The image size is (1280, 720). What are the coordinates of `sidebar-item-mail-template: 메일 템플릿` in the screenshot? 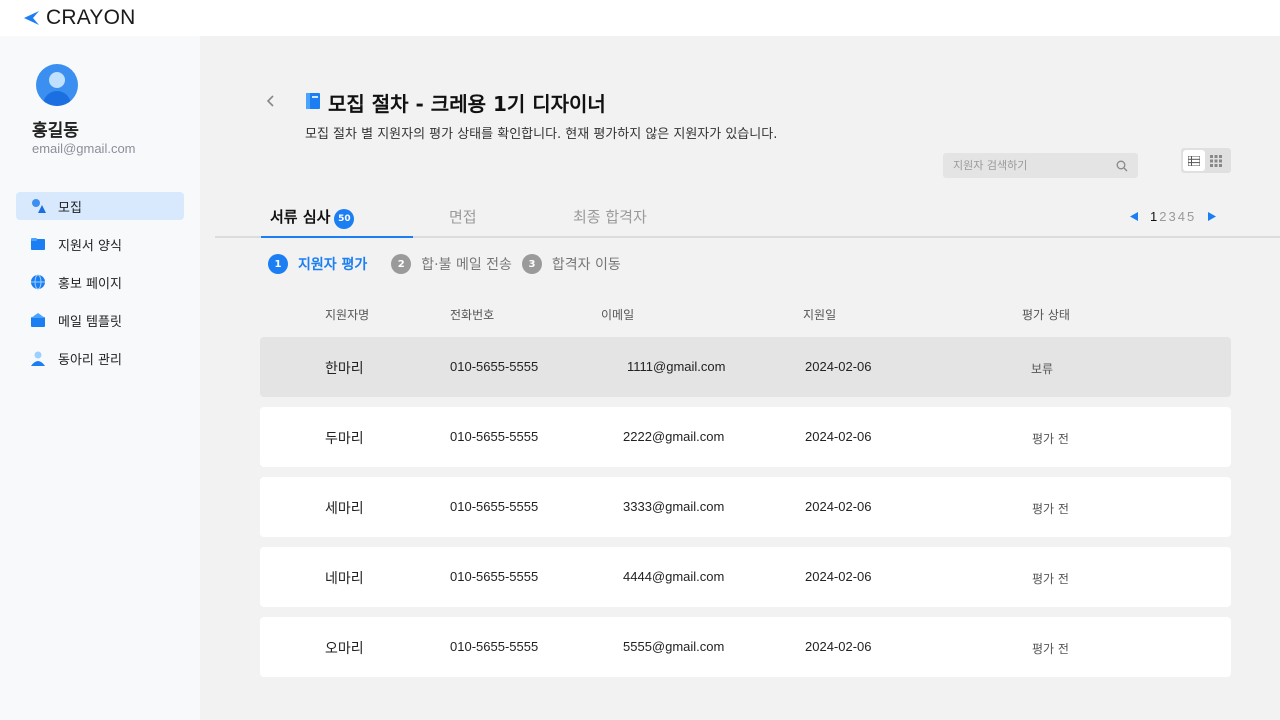 It's located at (100, 320).